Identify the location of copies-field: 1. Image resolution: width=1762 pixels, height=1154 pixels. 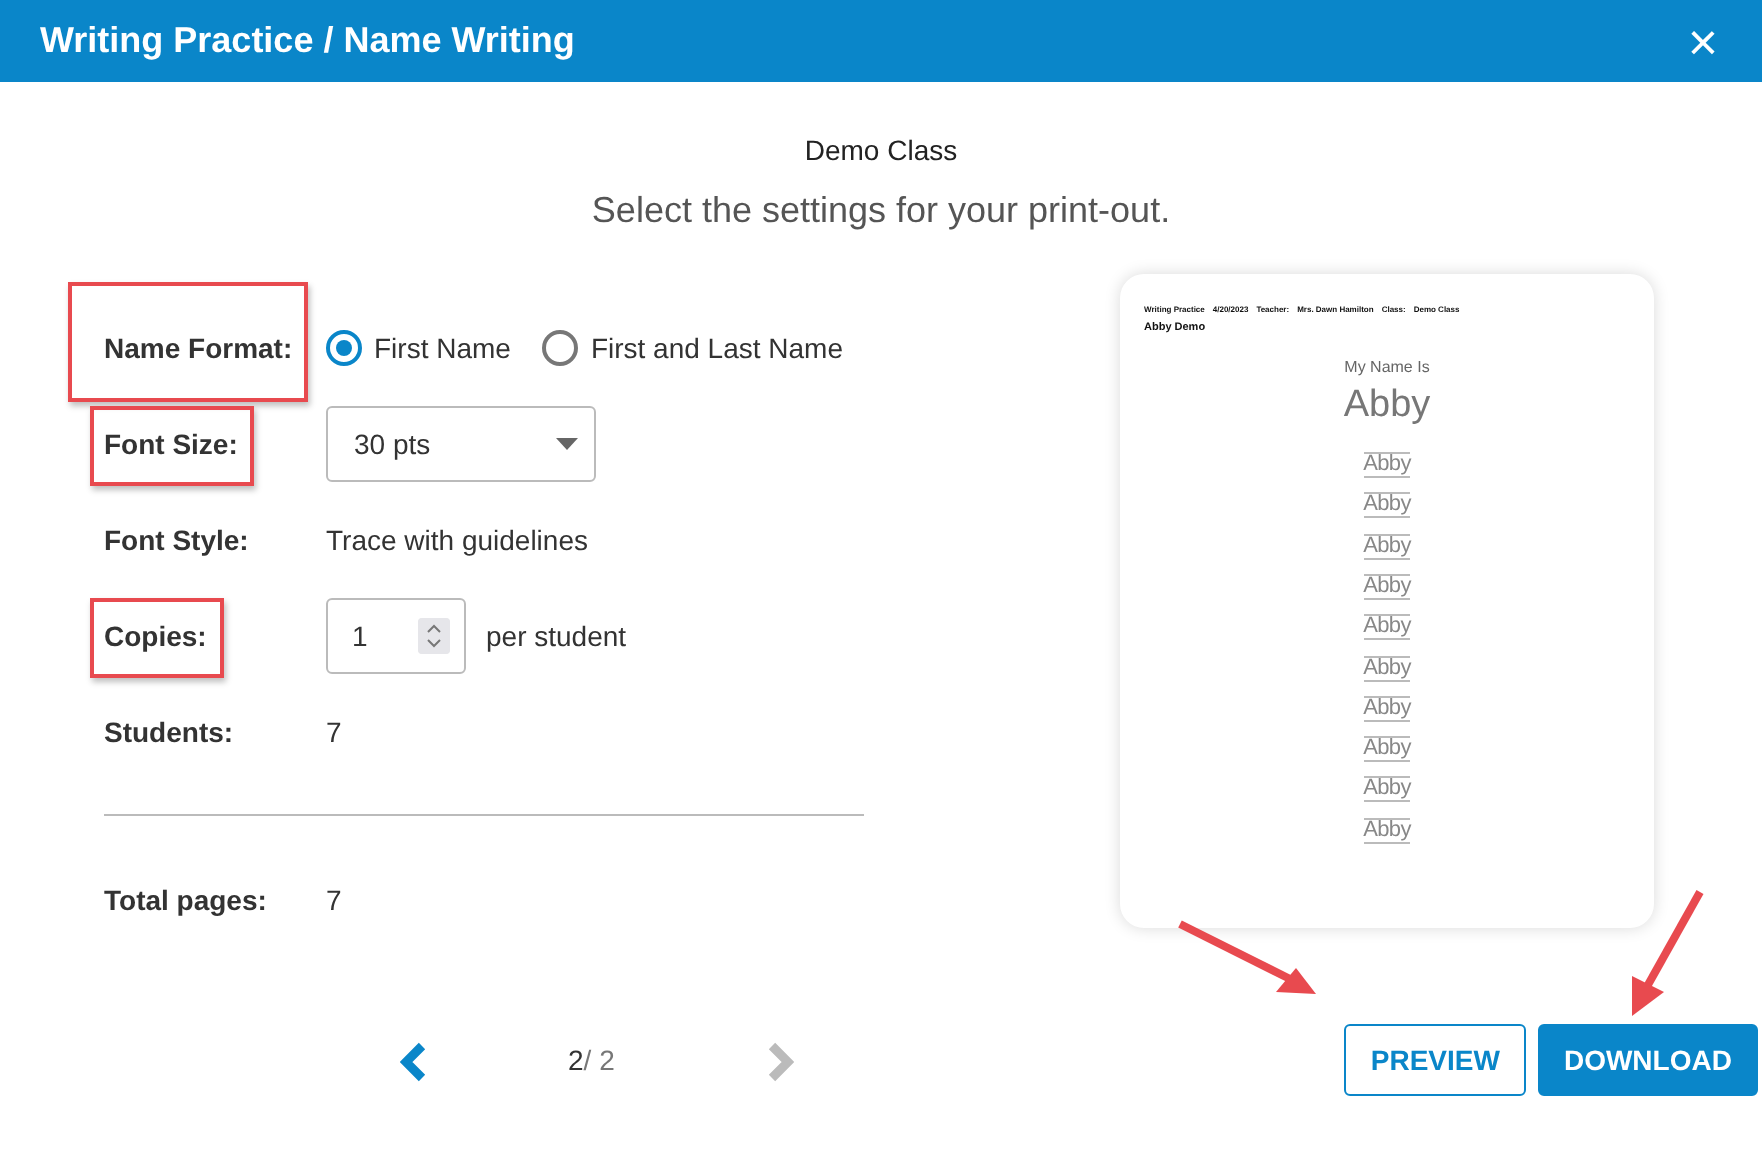
(396, 636).